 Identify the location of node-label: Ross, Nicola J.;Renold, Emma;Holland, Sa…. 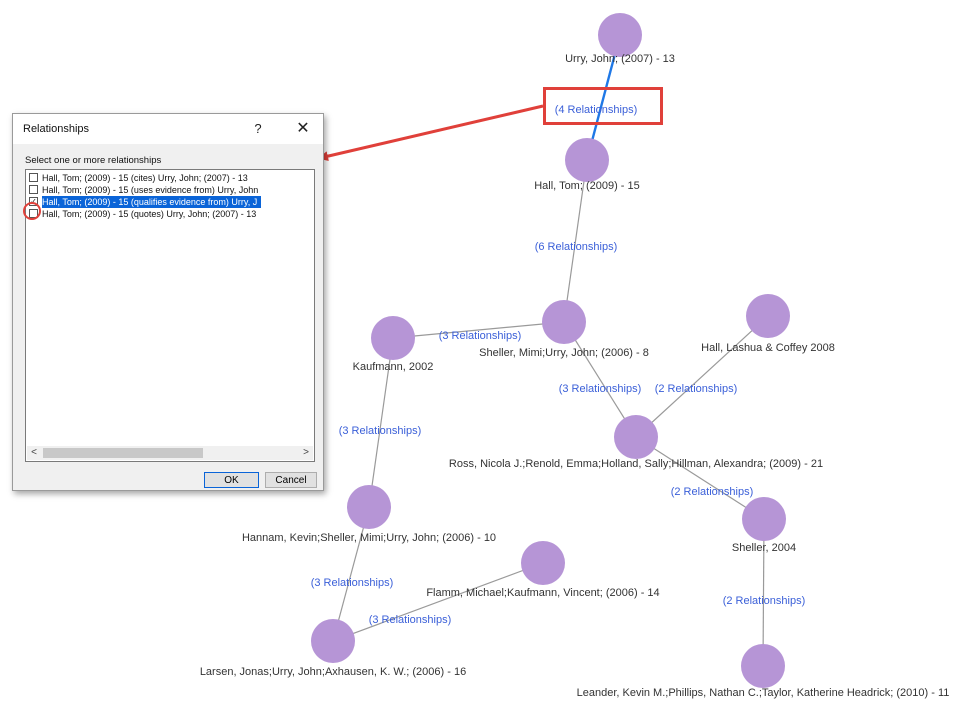
(636, 464).